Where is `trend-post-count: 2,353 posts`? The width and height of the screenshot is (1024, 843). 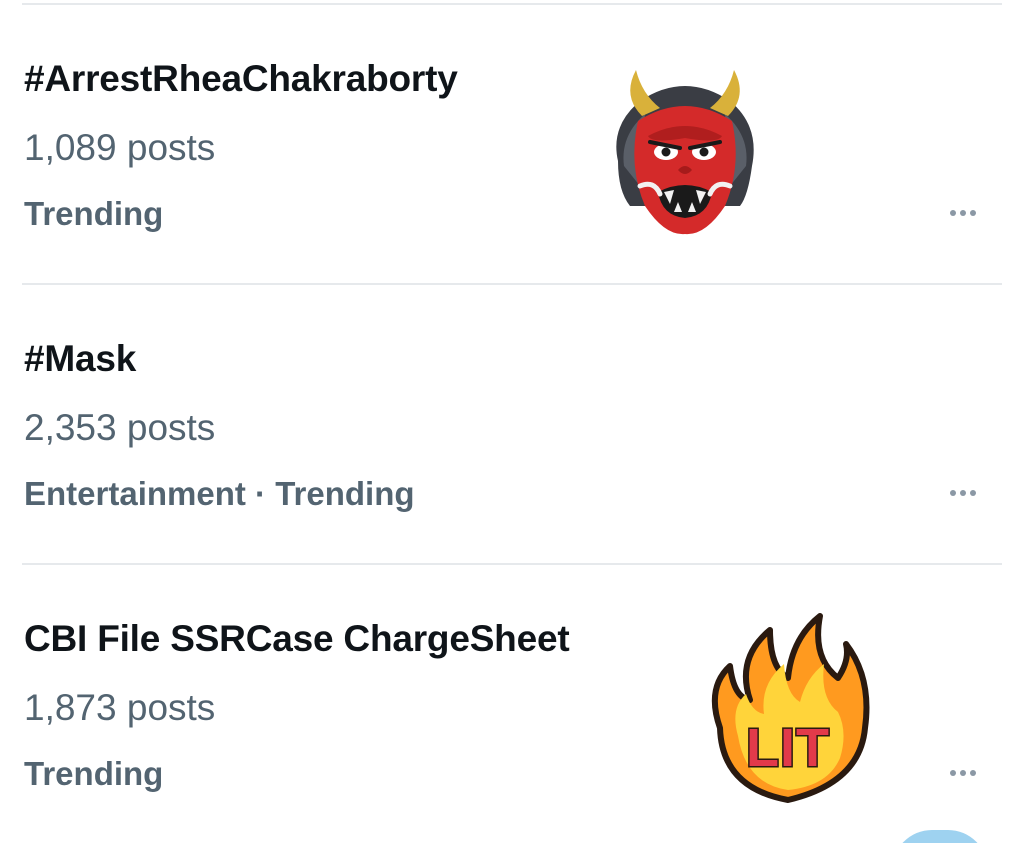
trend-post-count: 2,353 posts is located at coordinates (120, 427).